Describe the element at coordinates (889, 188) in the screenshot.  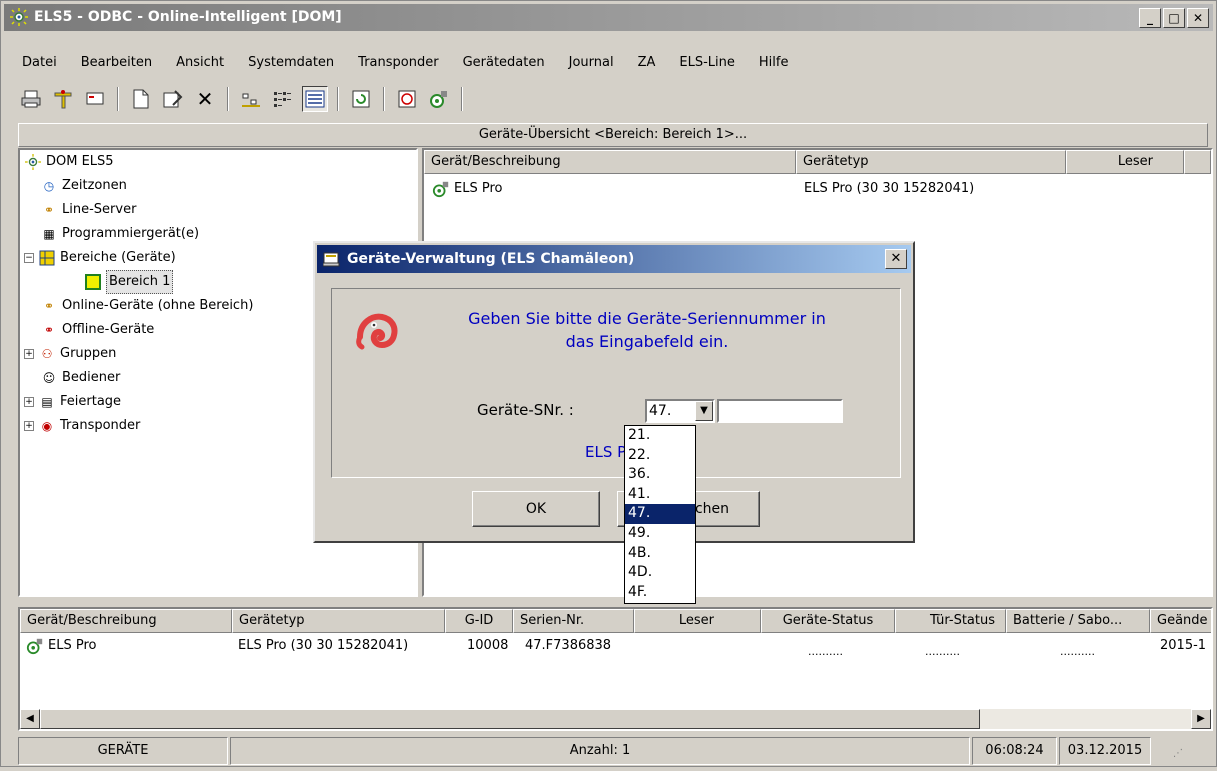
I see `device-type: ELS Pro (30 30 15282041)` at that location.